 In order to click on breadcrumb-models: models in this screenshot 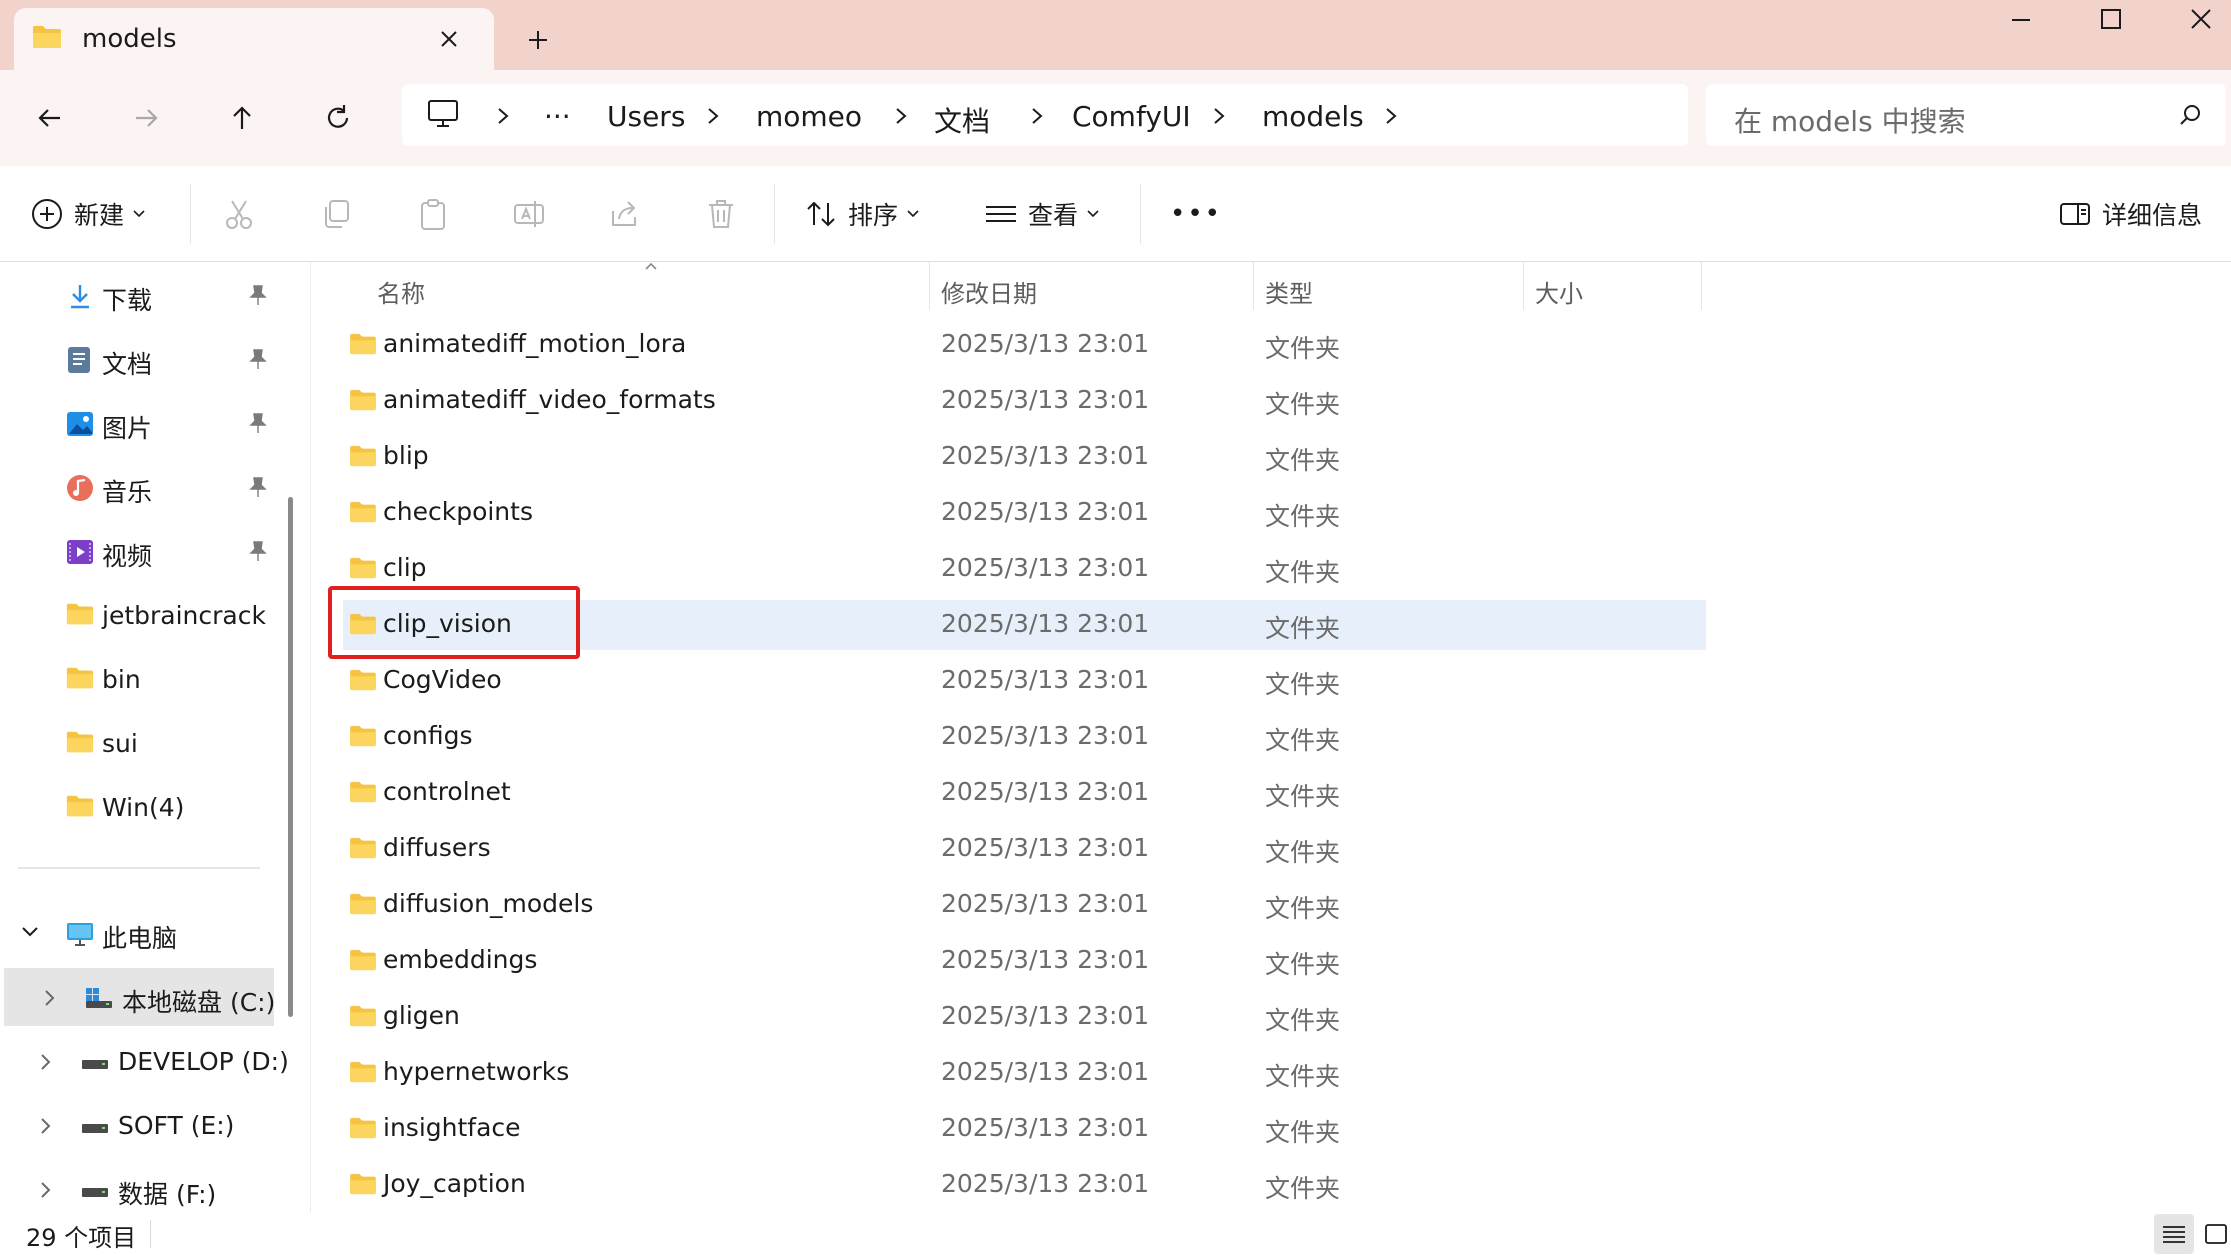, I will do `click(1313, 116)`.